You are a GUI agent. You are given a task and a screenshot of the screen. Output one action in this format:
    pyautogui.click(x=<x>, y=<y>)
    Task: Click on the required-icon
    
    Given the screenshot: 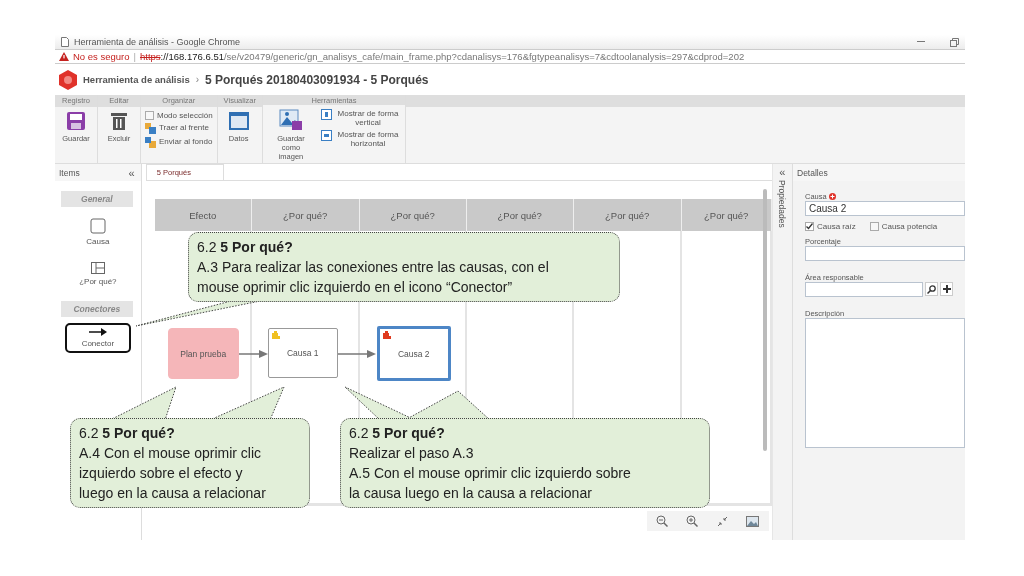 What is the action you would take?
    pyautogui.click(x=832, y=196)
    